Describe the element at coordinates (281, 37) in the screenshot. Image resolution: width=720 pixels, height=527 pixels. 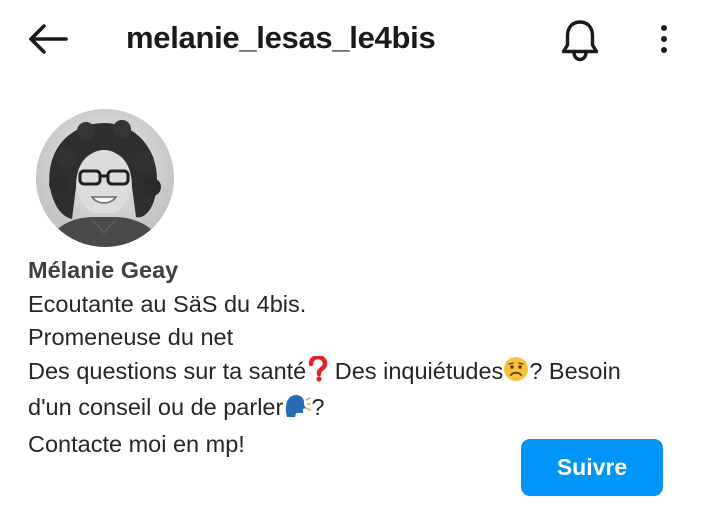
I see `profile-username: melanie_lesas_le4bis` at that location.